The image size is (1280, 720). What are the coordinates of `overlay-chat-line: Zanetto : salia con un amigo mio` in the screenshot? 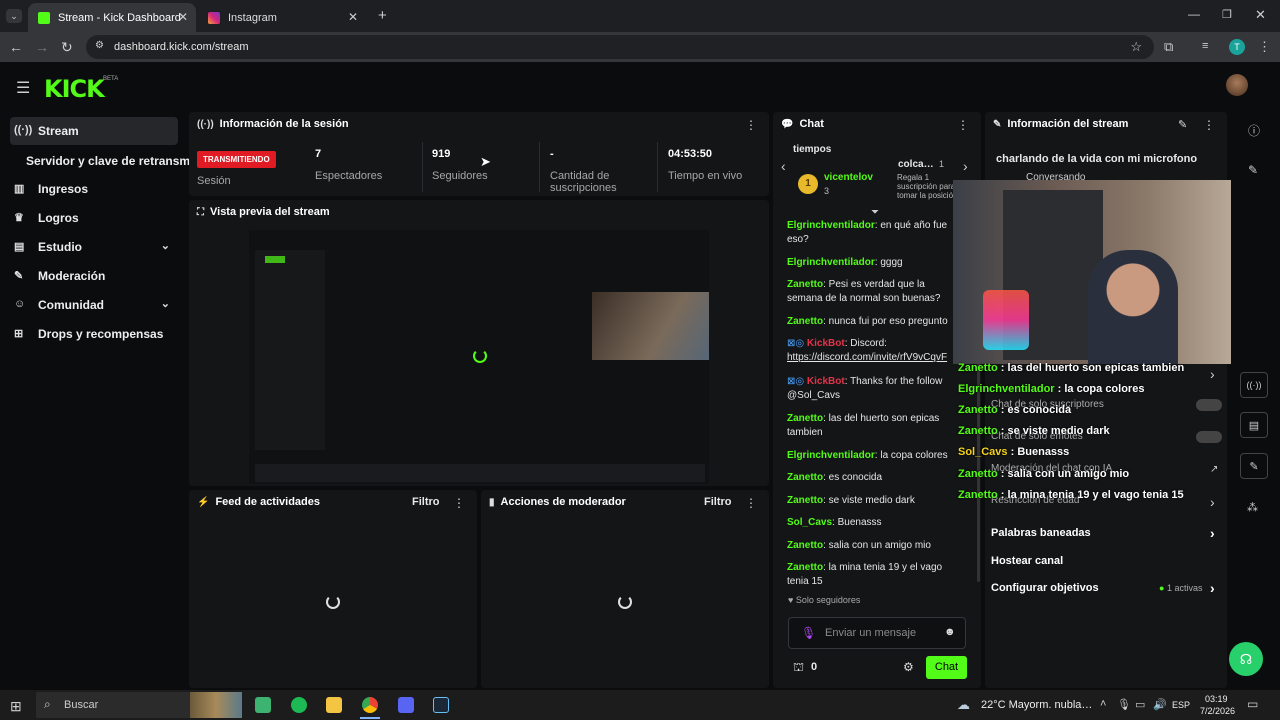 It's located at (1044, 474).